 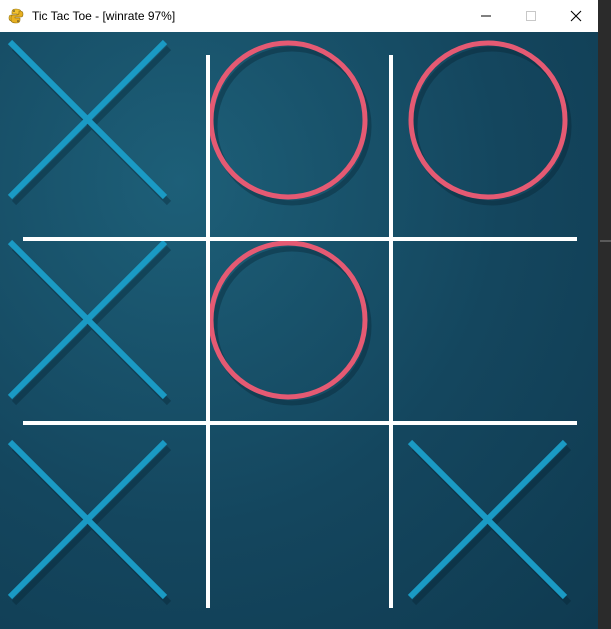 I want to click on maximize-icon, so click(x=530, y=16).